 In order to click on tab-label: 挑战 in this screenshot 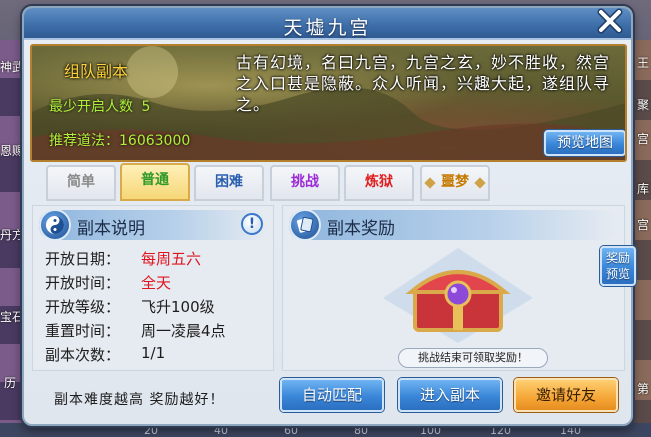, I will do `click(305, 182)`.